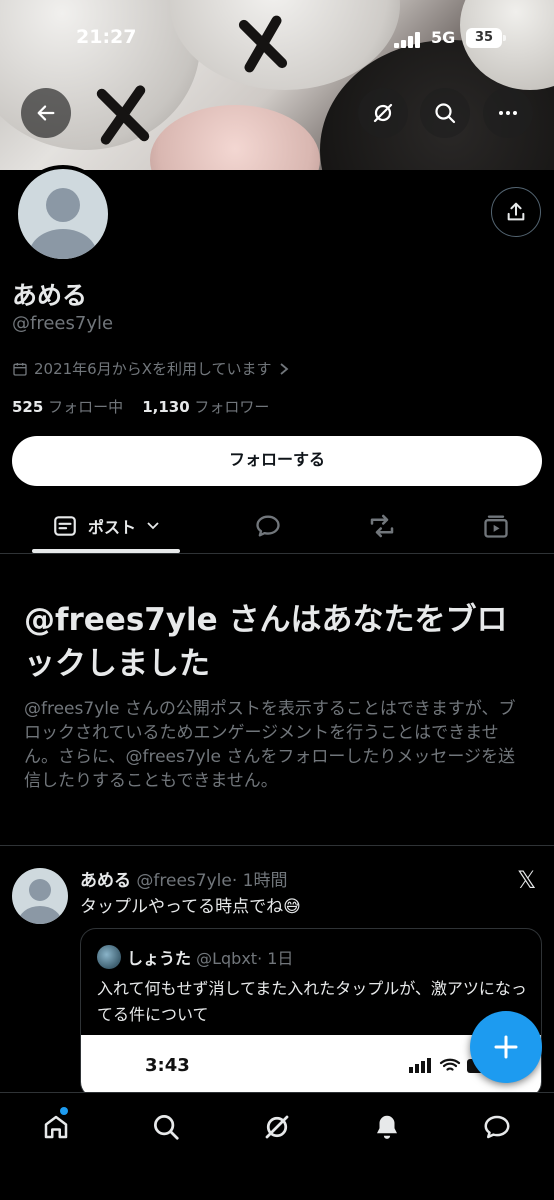 The image size is (554, 1200). I want to click on more-options-button, so click(508, 113).